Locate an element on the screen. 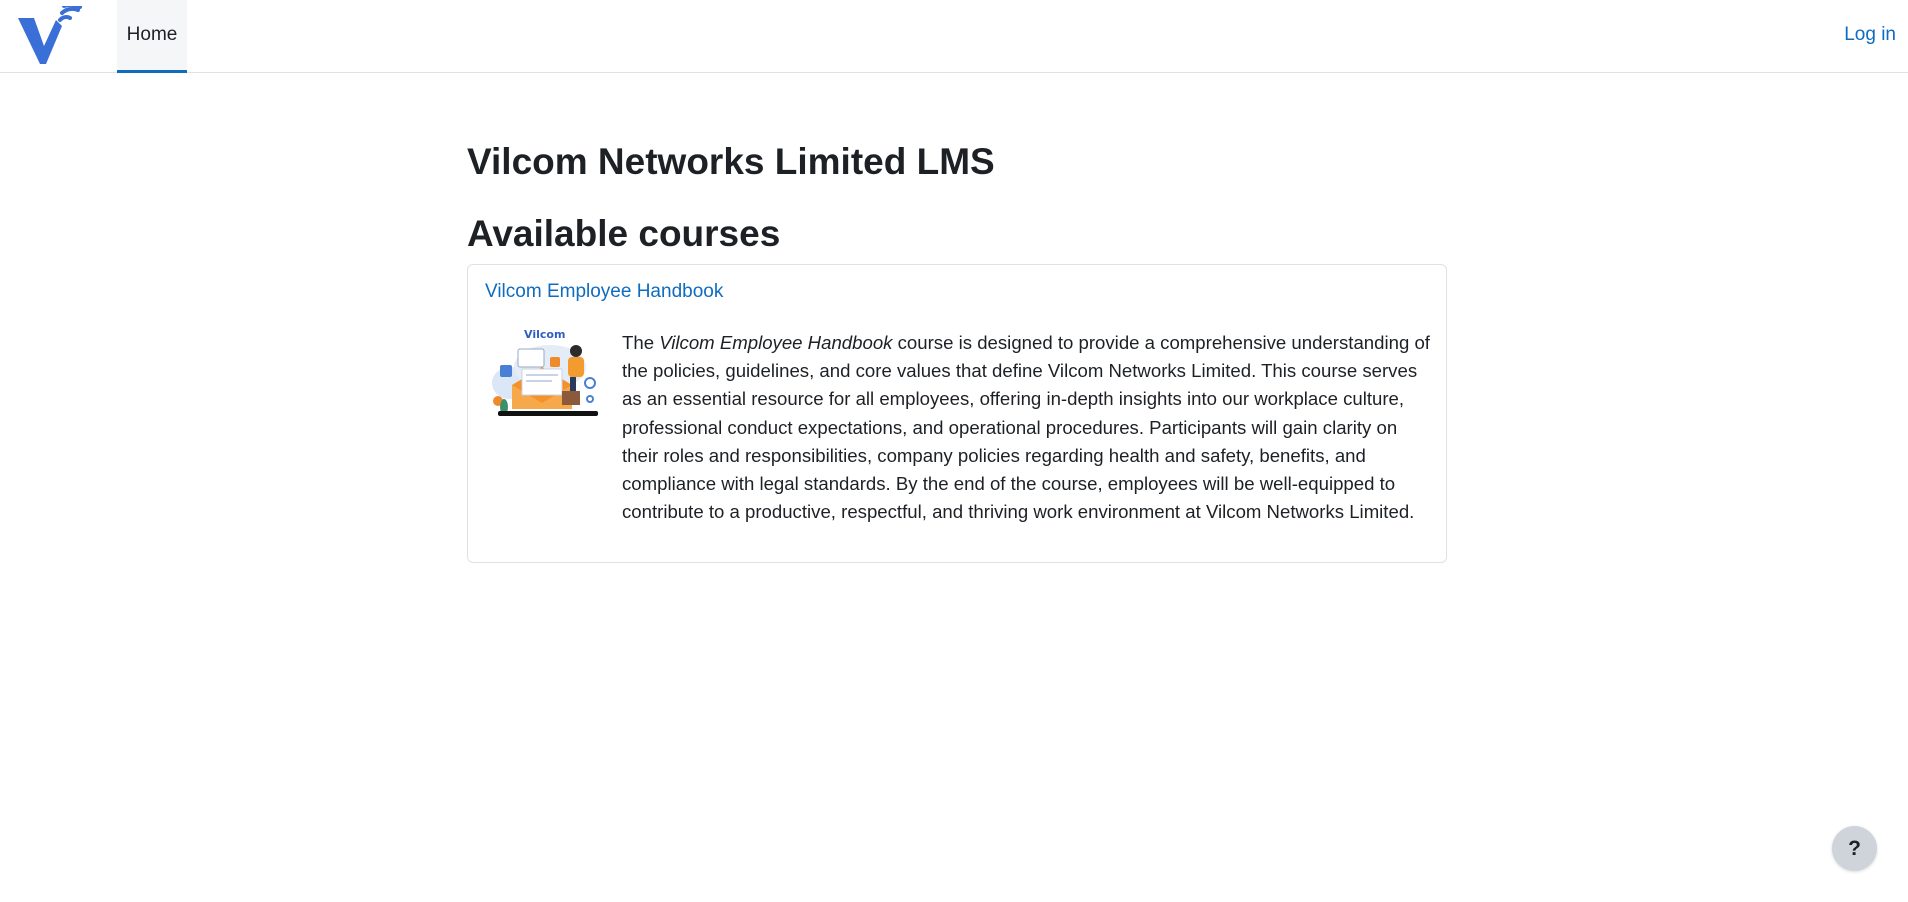  nav-home-label: Home is located at coordinates (152, 34).